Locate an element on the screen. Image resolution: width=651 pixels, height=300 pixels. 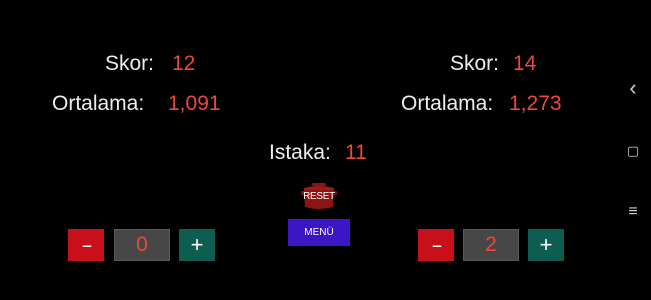
reset-button: RESET is located at coordinates (319, 197).